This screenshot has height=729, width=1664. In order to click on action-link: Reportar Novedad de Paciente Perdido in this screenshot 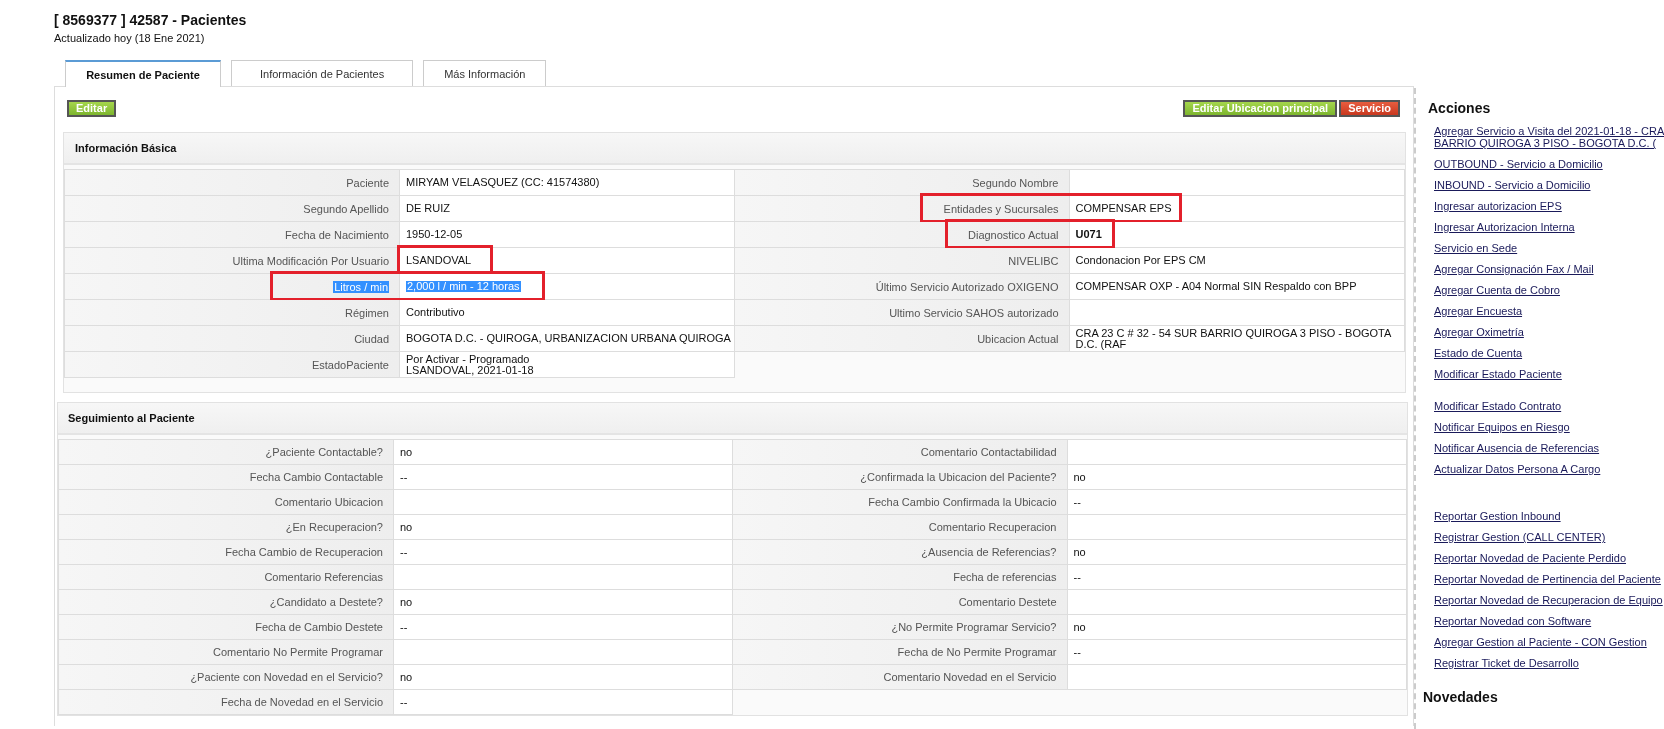, I will do `click(1530, 558)`.